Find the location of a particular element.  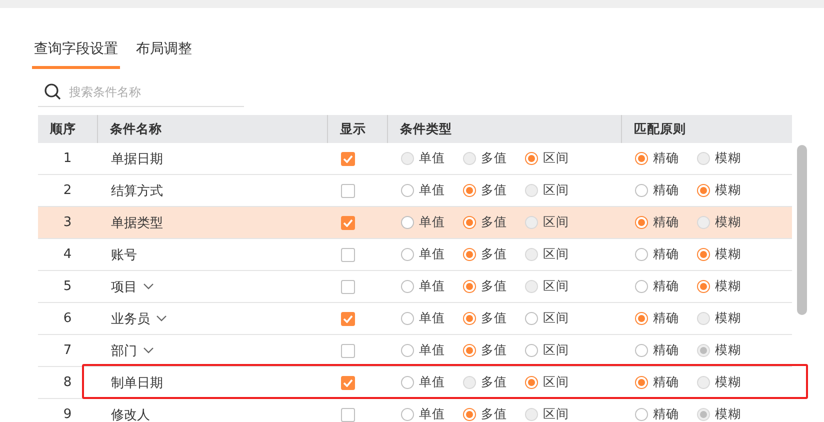

condition-name: 业务员 is located at coordinates (130, 319).